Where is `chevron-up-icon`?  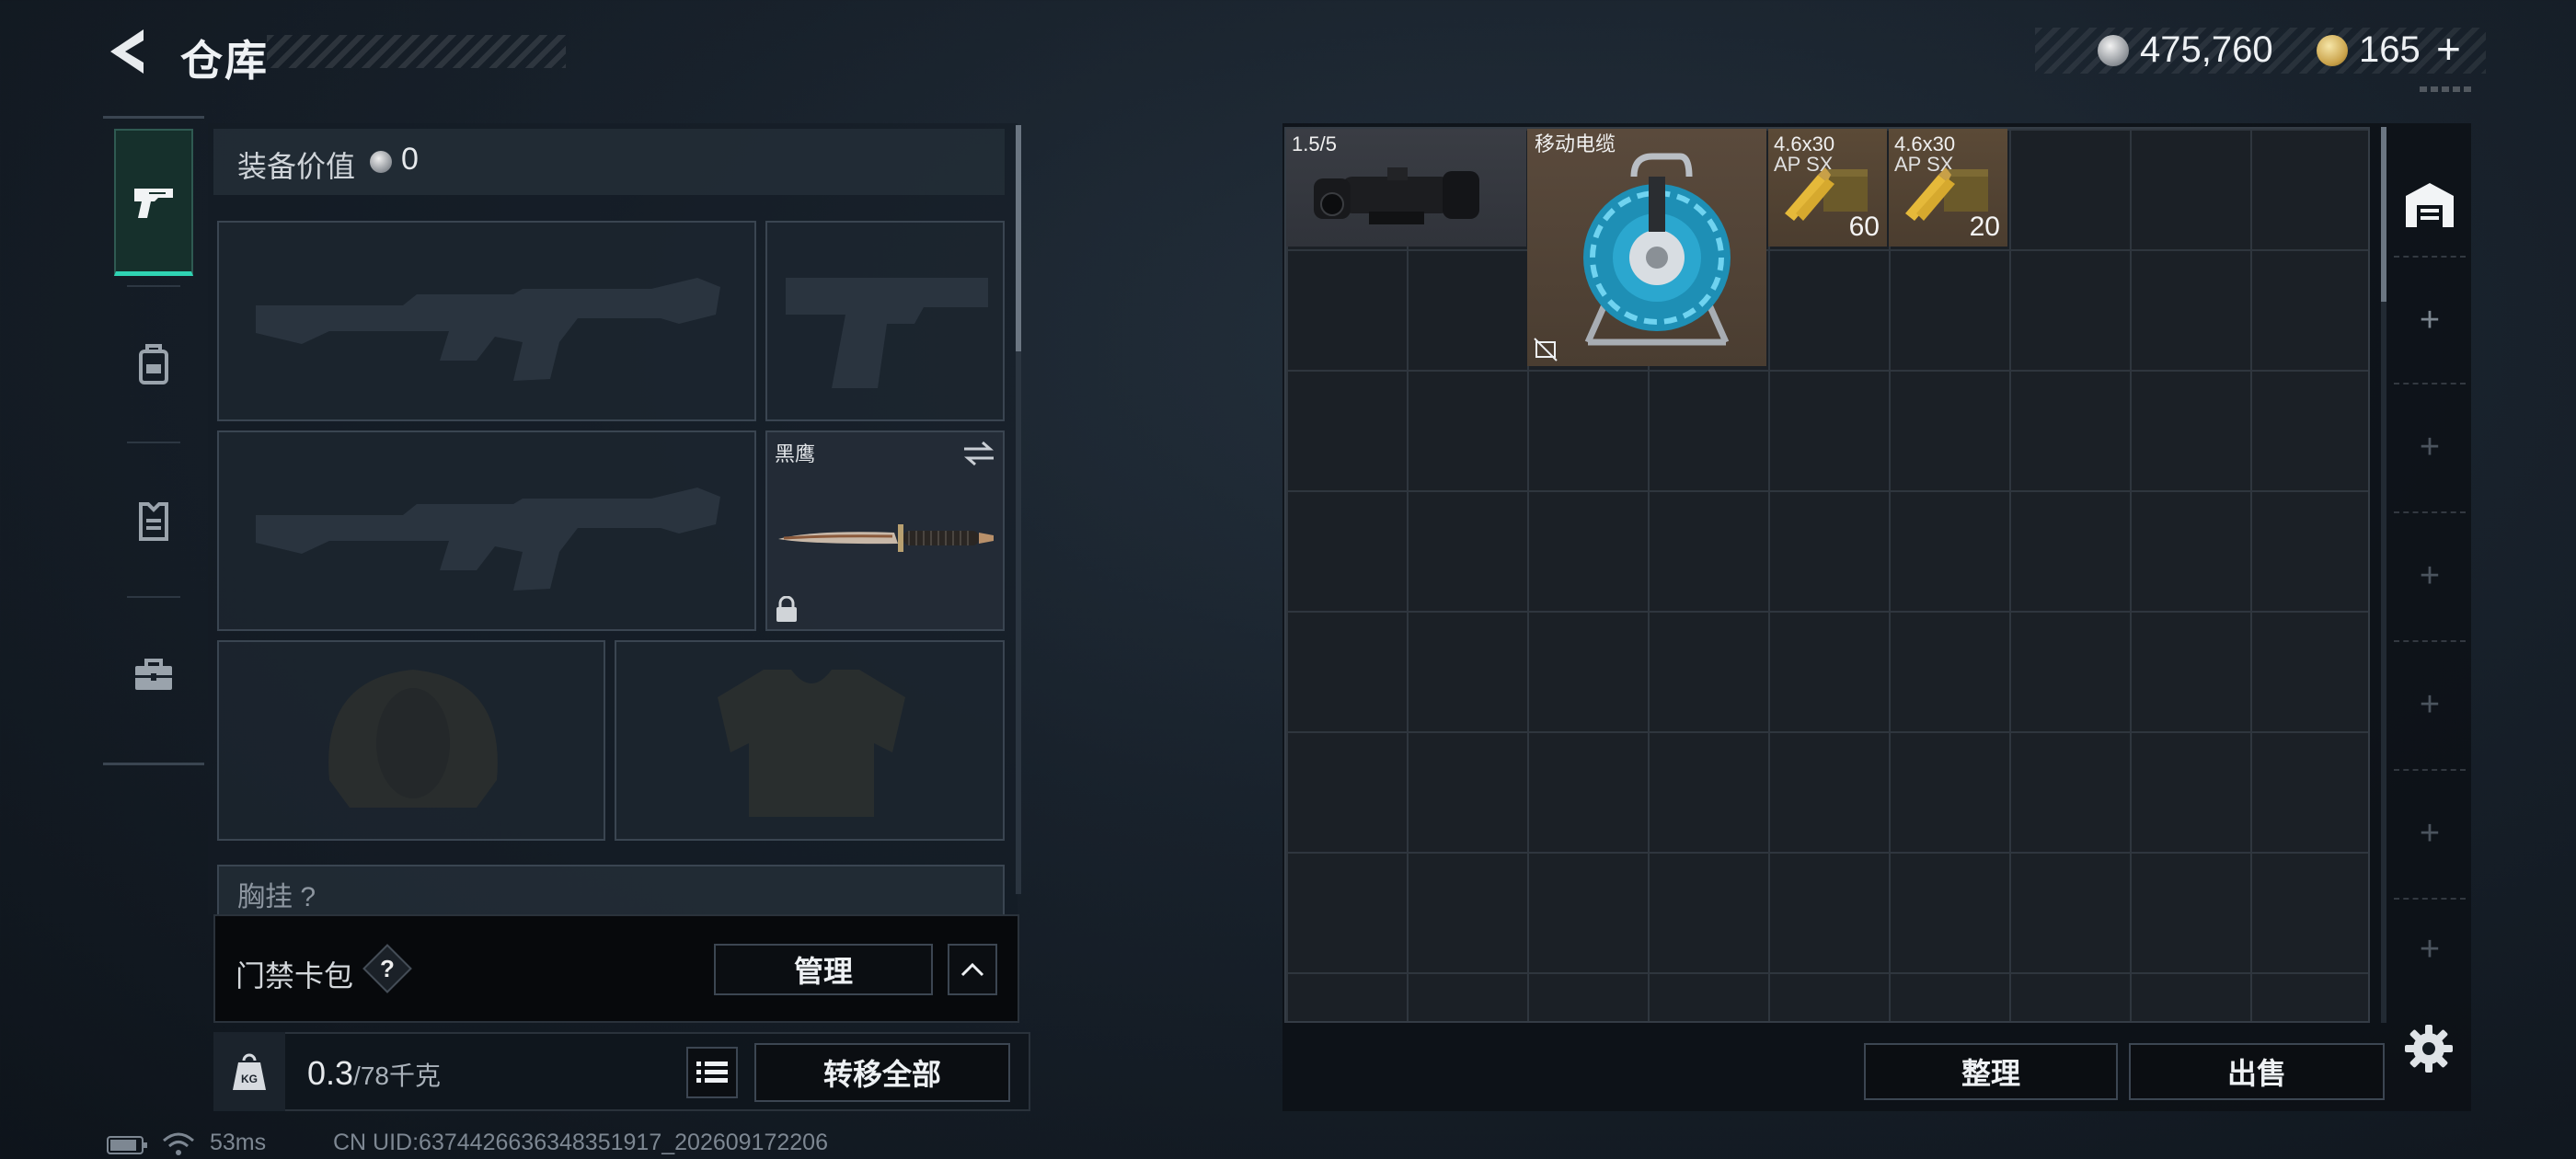 chevron-up-icon is located at coordinates (972, 969).